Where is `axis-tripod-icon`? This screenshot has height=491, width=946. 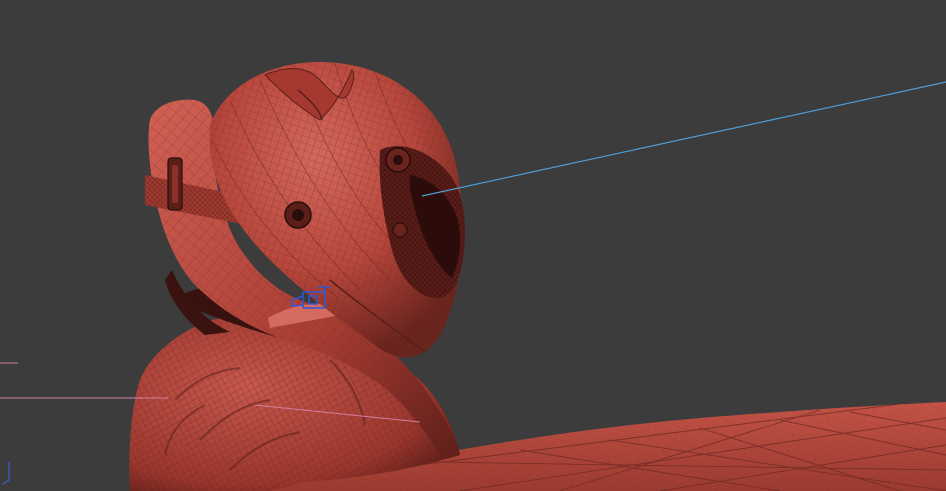 axis-tripod-icon is located at coordinates (6, 473).